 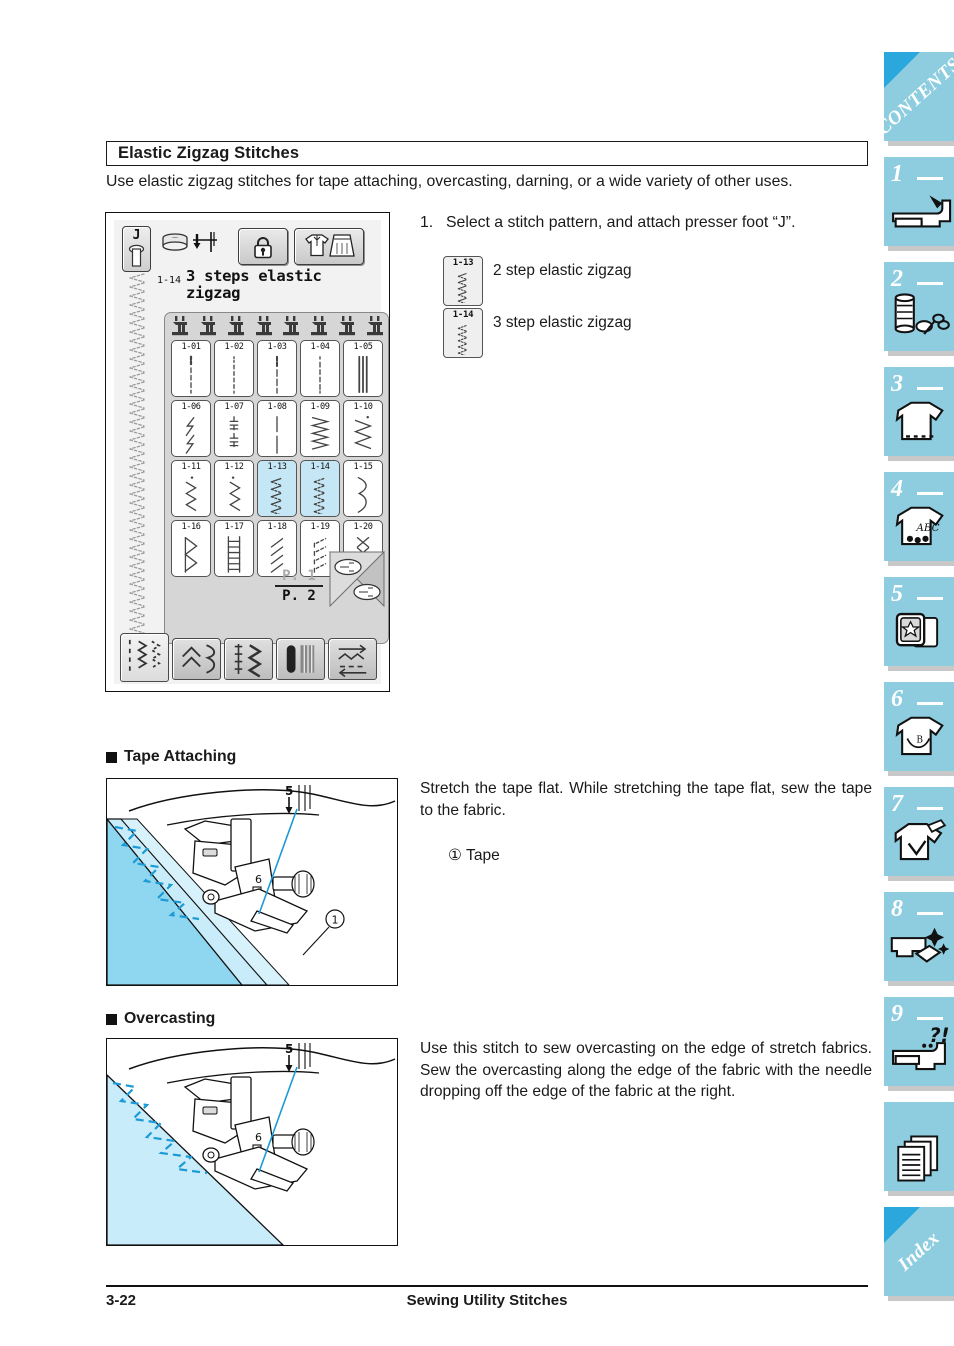 I want to click on stitch-cell-1-09: 1-09, so click(x=320, y=428).